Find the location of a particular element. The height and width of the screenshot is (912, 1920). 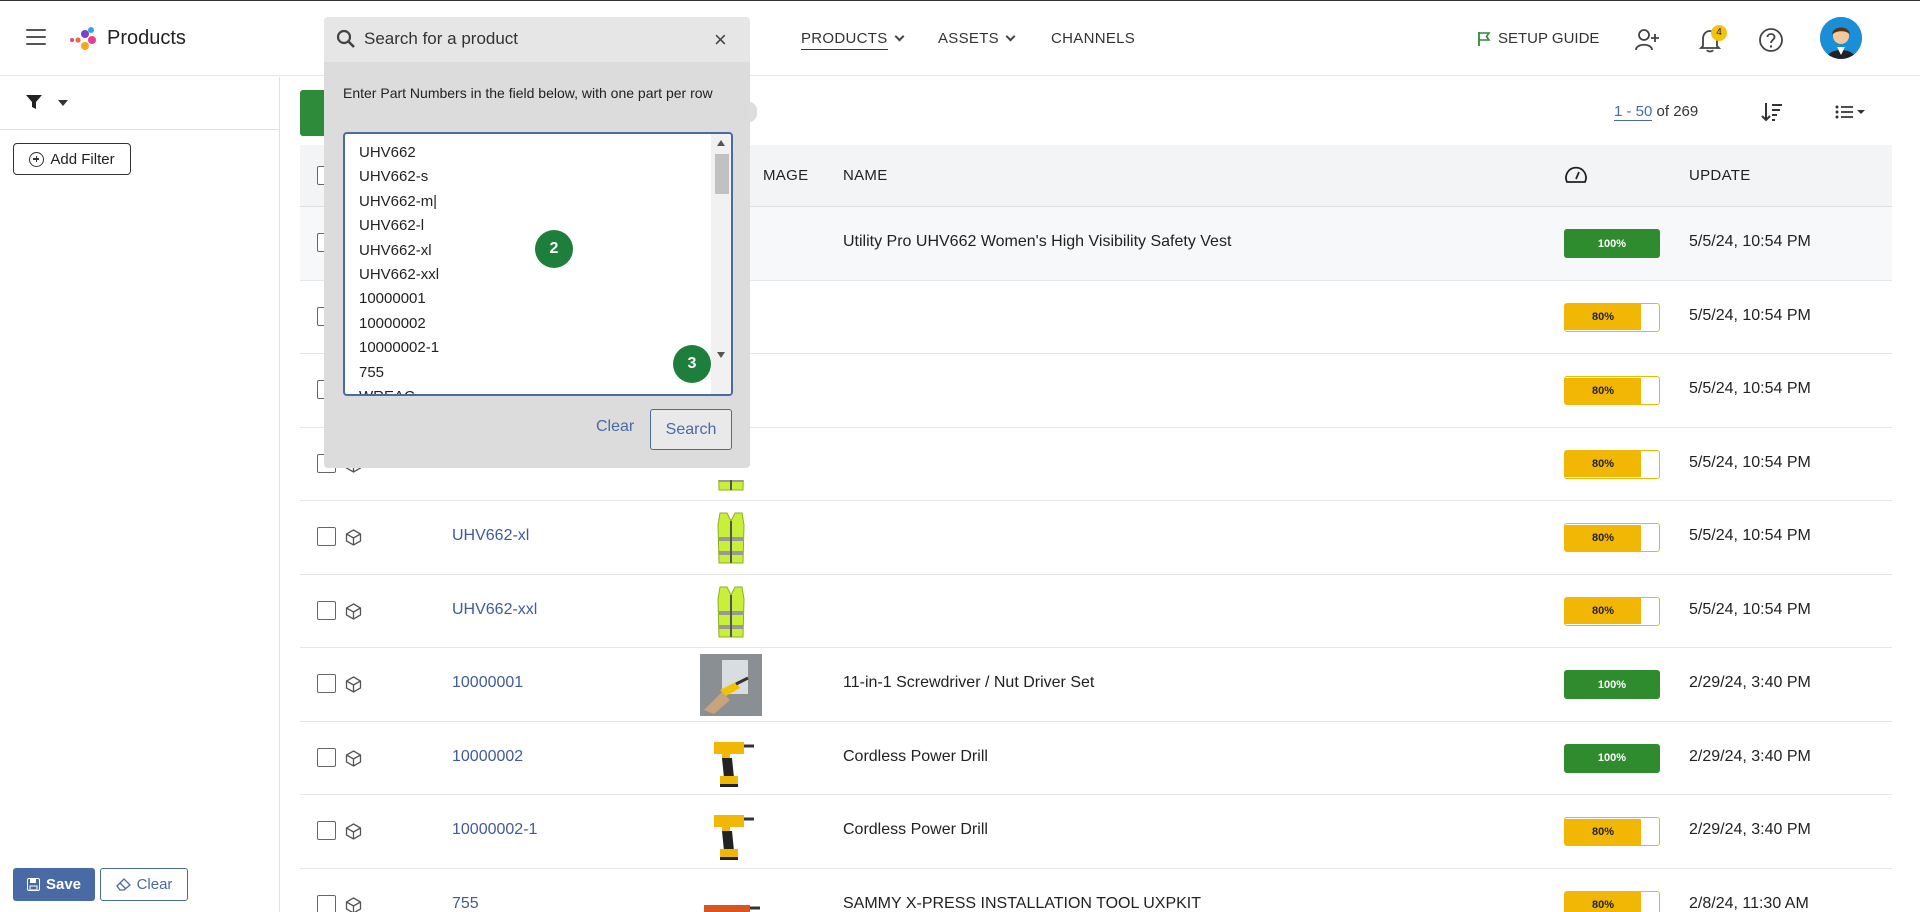

clear-parts-button: Clear is located at coordinates (615, 427).